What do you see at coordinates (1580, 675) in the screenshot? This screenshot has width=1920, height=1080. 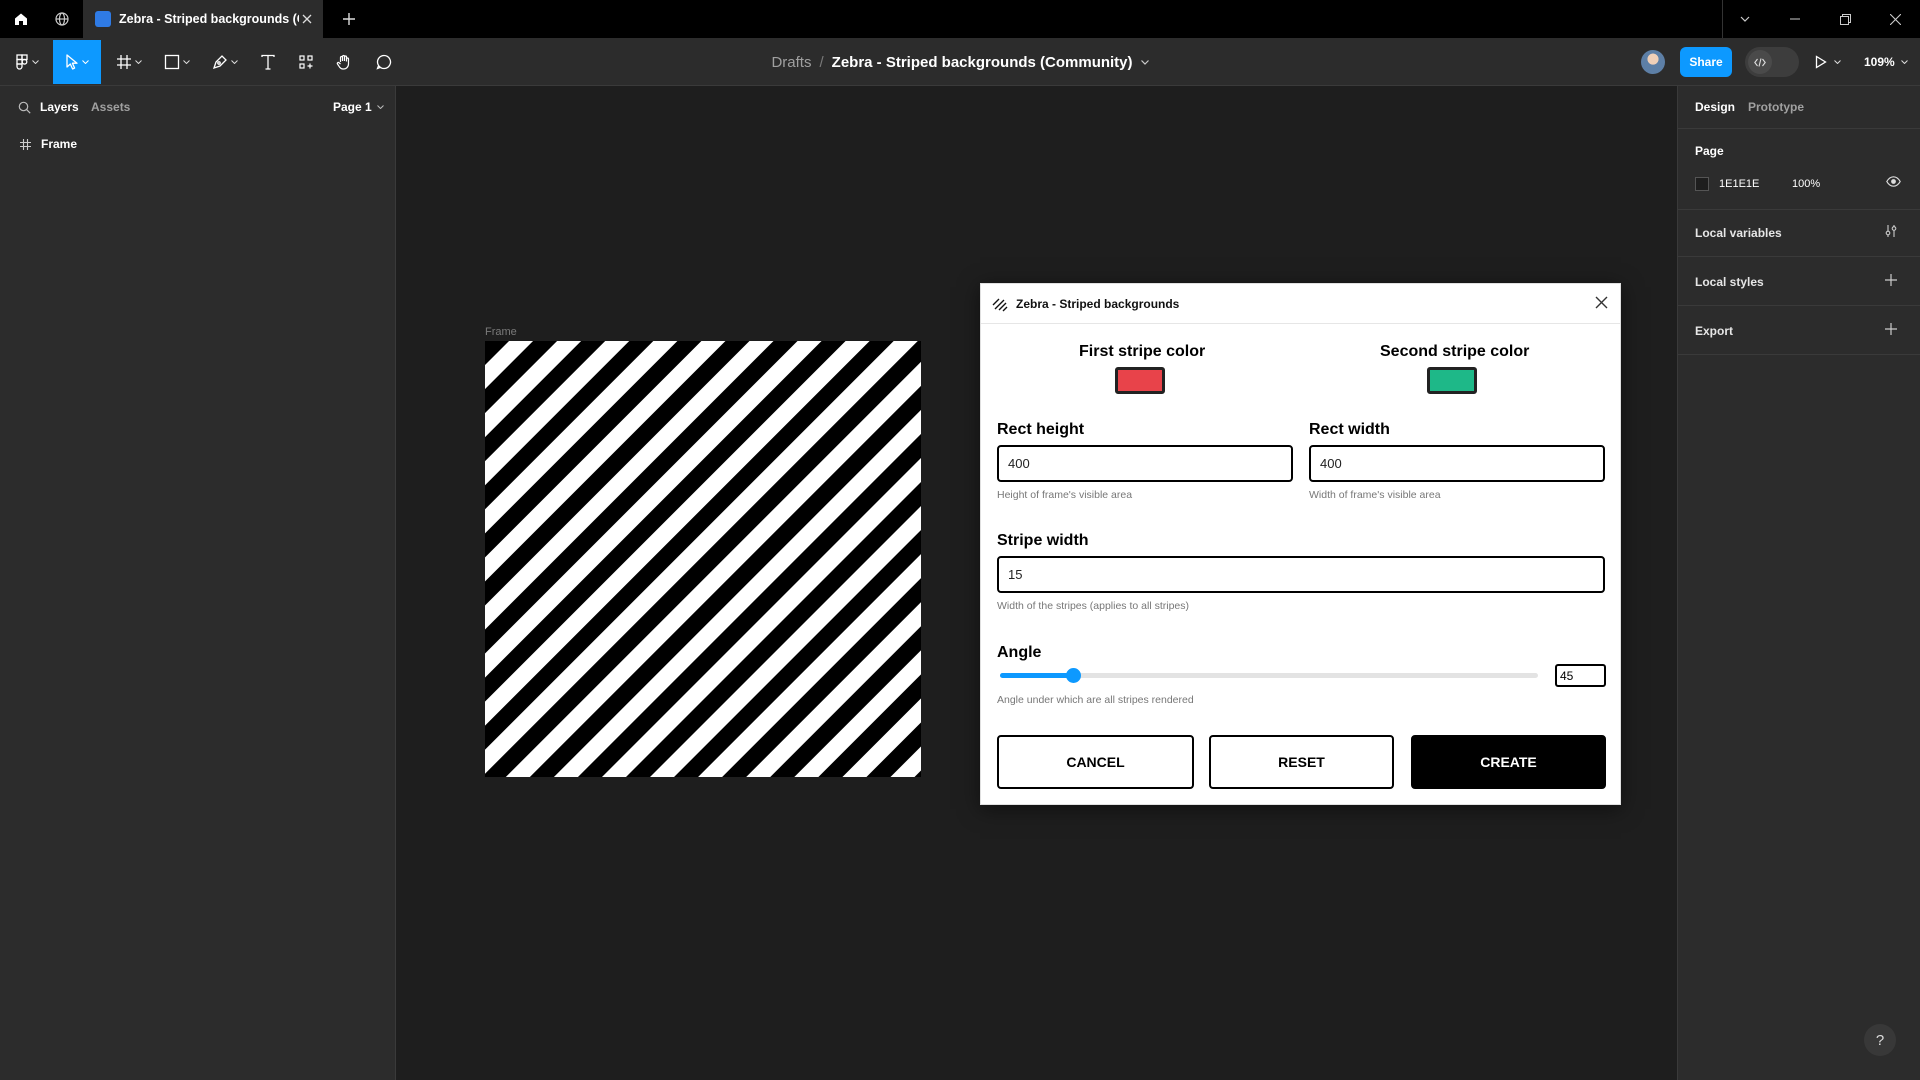 I see `angle-input: 45` at bounding box center [1580, 675].